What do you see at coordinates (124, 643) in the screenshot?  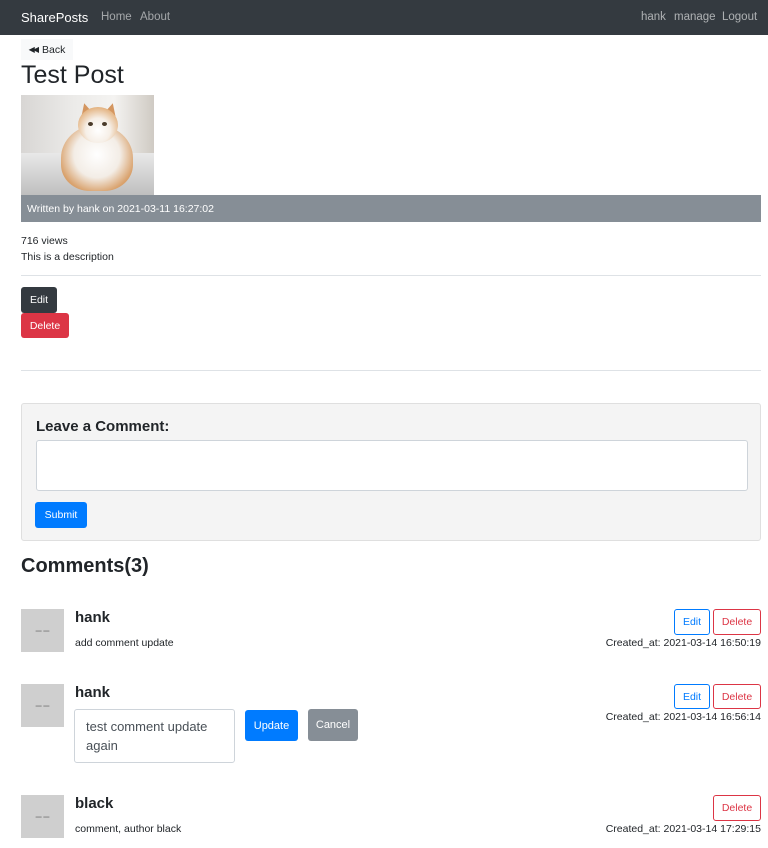 I see `comment-text: add comment update` at bounding box center [124, 643].